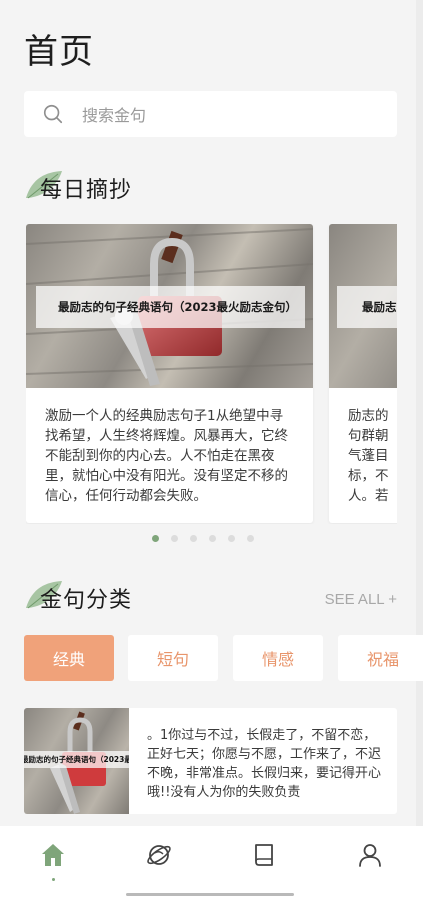 The image size is (423, 897). I want to click on card-image: 最励志, so click(363, 306).